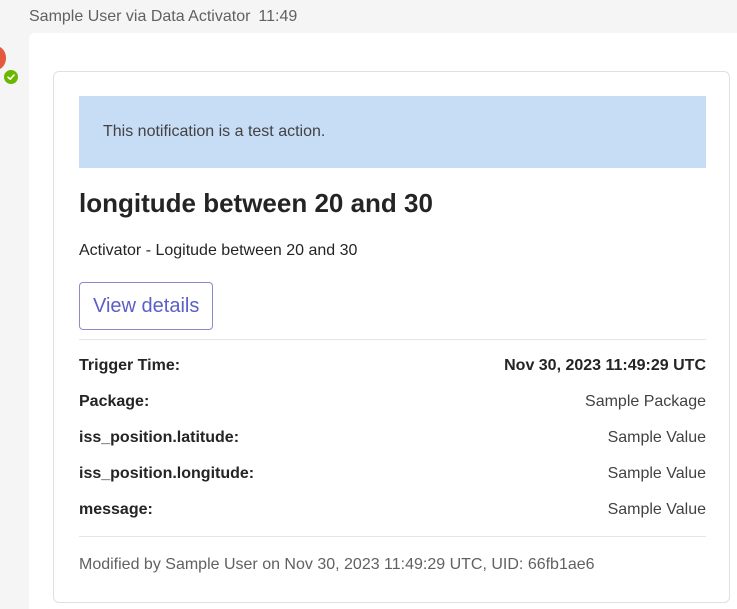  I want to click on fact-key: message:, so click(116, 509).